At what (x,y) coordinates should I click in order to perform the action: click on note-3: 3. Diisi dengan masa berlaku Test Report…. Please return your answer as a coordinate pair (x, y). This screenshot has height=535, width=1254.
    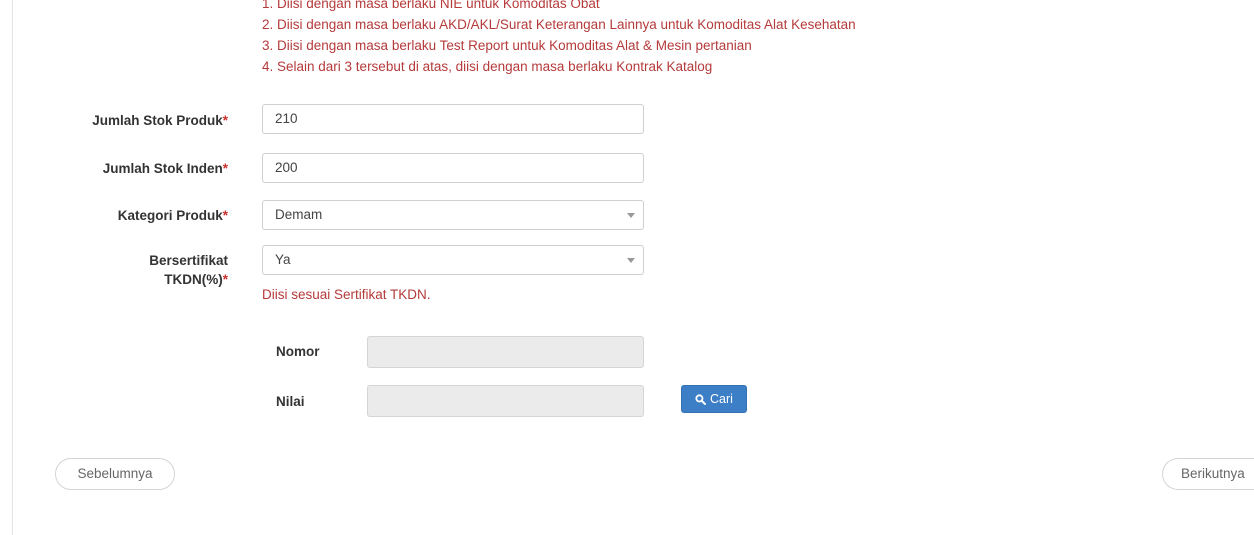
    Looking at the image, I should click on (507, 45).